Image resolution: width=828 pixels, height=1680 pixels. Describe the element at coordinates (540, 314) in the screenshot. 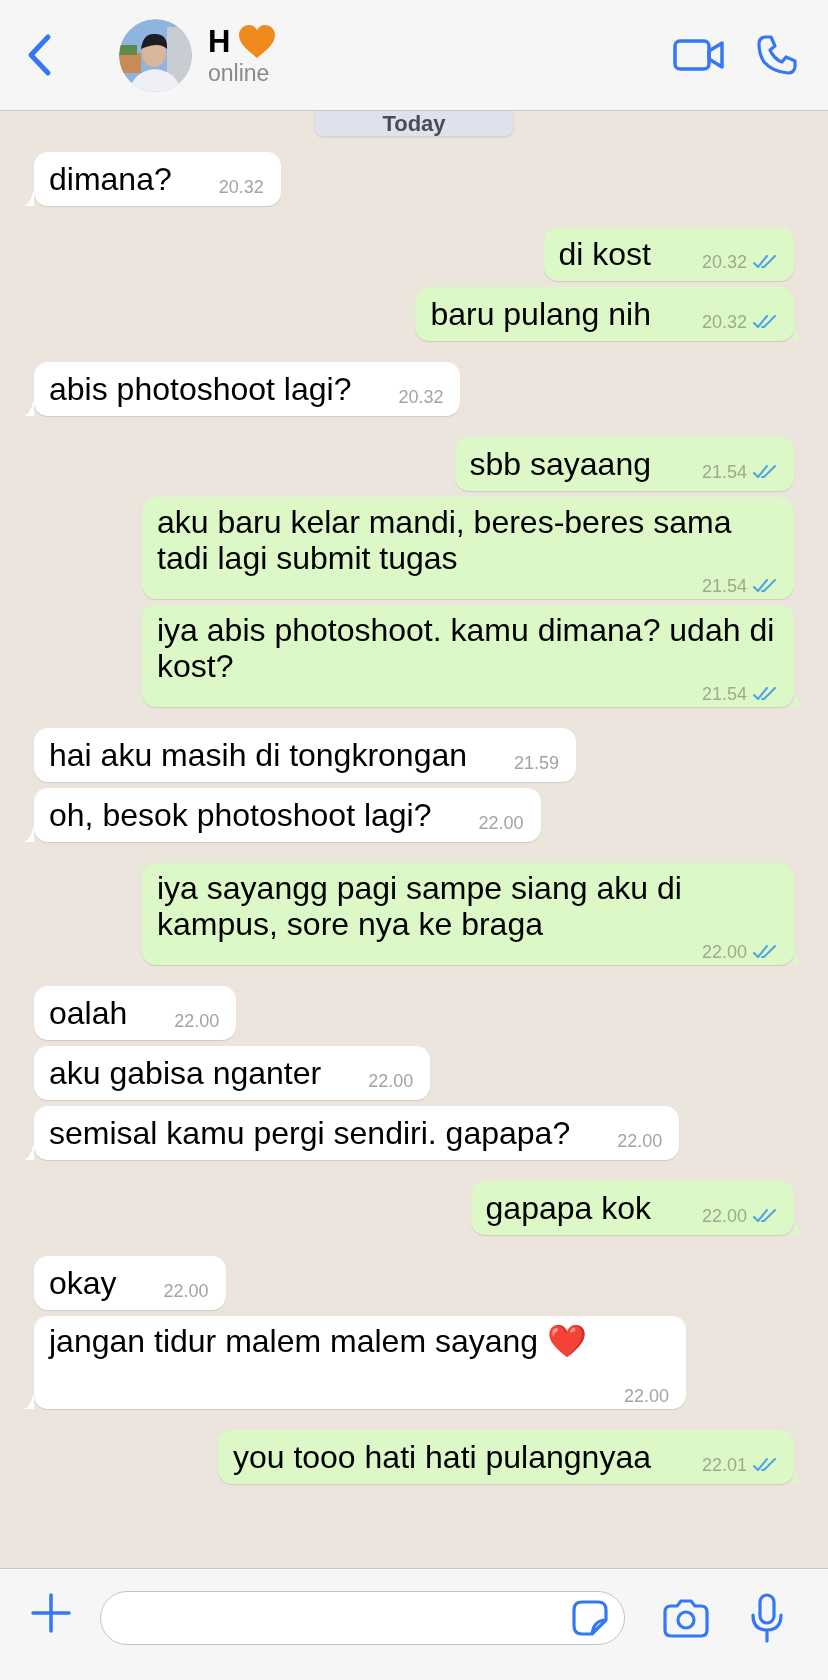

I see `message-text: baru pulang nih` at that location.